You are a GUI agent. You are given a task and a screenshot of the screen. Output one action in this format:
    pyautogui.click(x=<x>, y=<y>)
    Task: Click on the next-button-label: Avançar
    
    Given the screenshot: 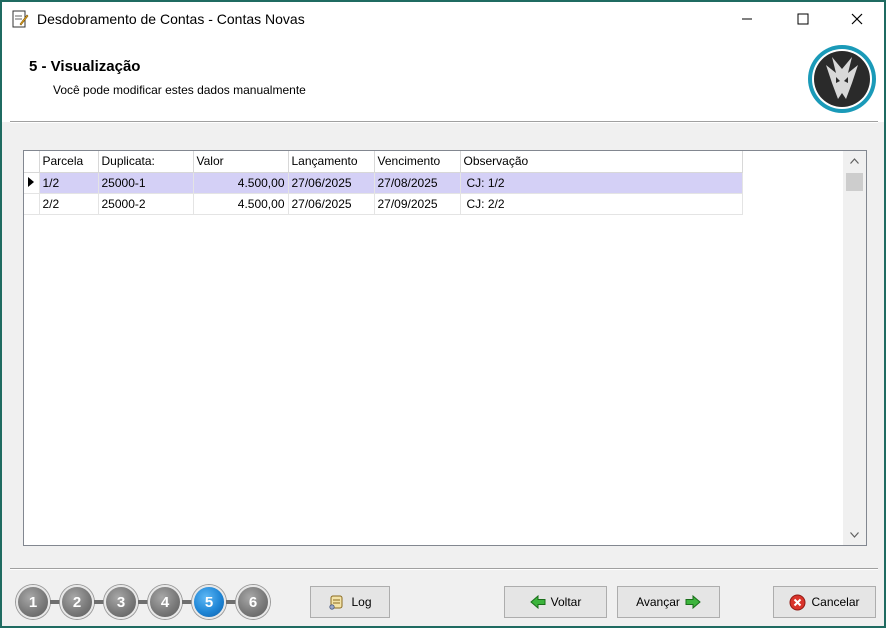 What is the action you would take?
    pyautogui.click(x=658, y=602)
    